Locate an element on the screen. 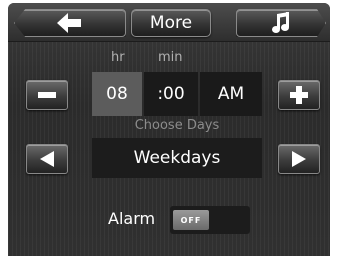  music-note-icon is located at coordinates (280, 22).